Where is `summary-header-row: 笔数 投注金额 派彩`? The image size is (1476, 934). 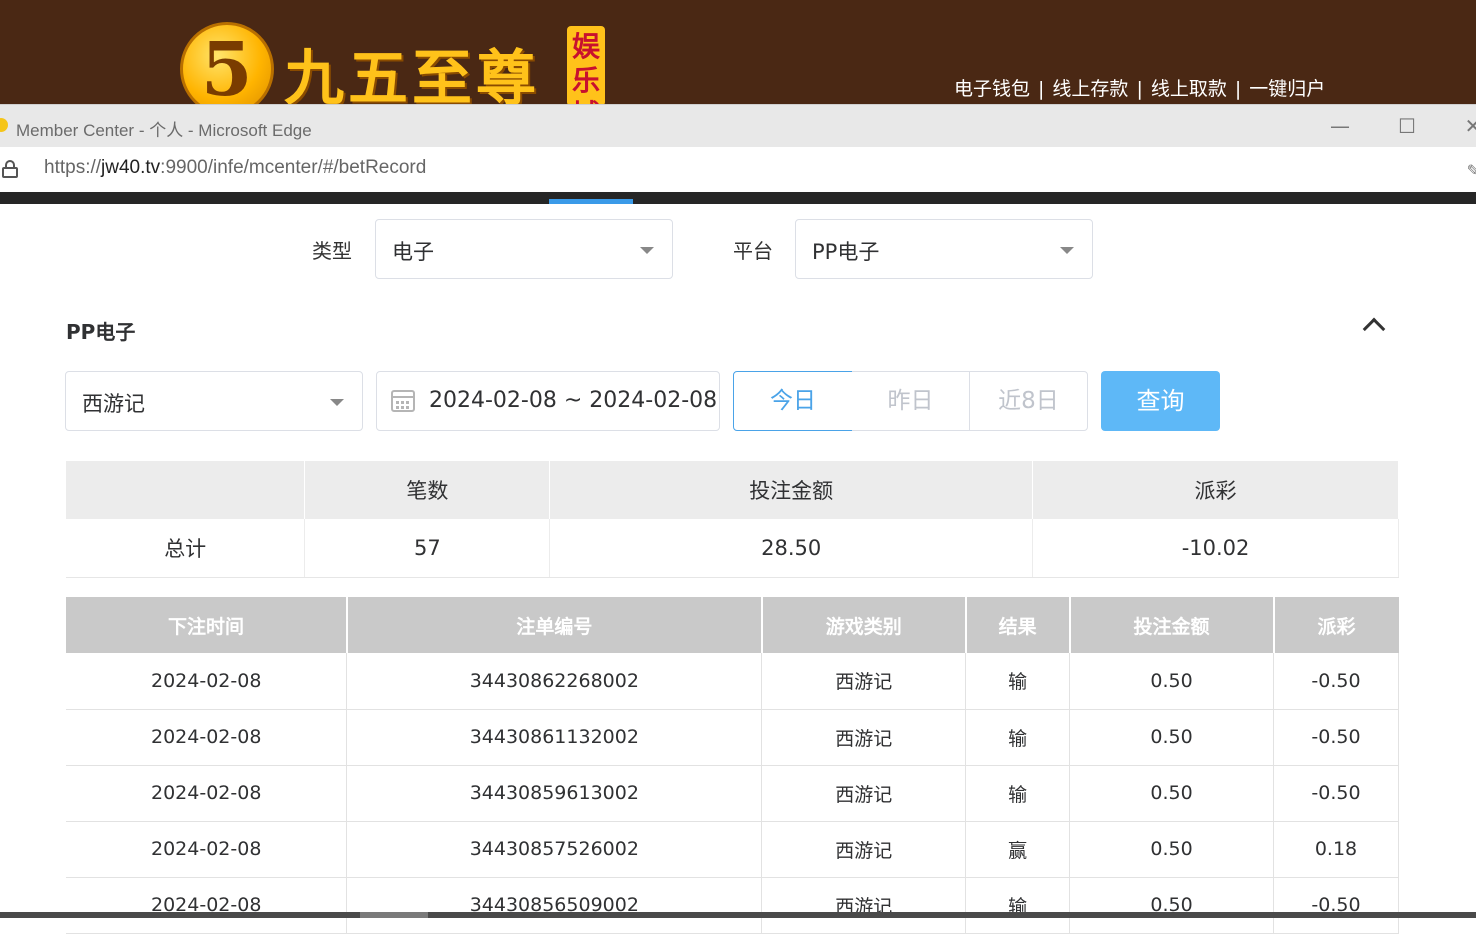 summary-header-row: 笔数 投注金额 派彩 is located at coordinates (732, 490).